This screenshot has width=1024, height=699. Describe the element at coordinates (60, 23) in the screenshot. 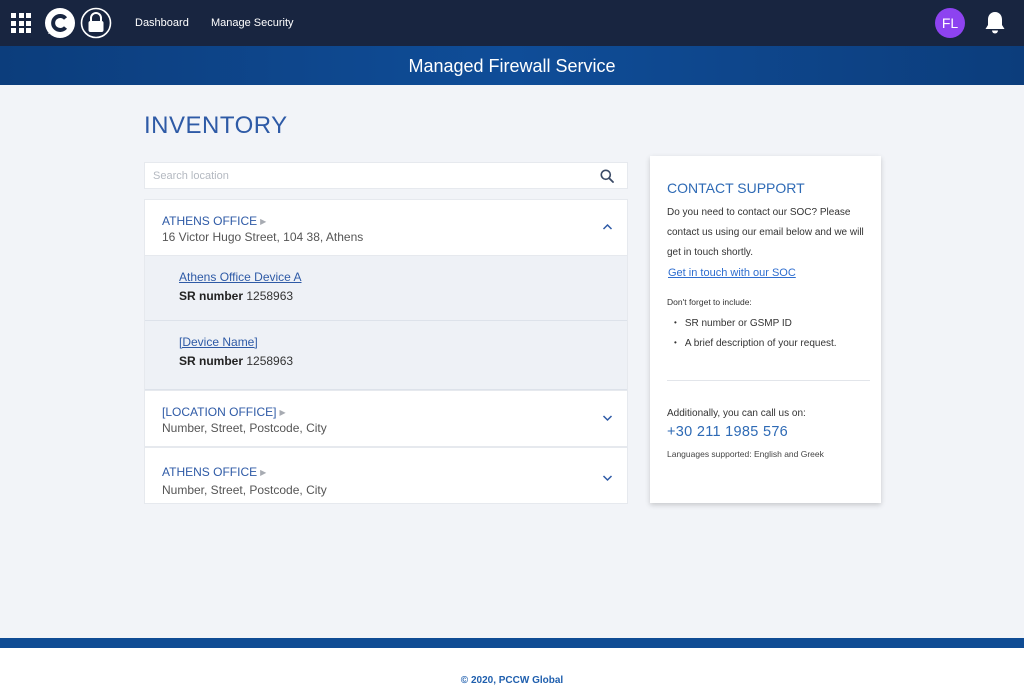

I see `brand-c-logo` at that location.